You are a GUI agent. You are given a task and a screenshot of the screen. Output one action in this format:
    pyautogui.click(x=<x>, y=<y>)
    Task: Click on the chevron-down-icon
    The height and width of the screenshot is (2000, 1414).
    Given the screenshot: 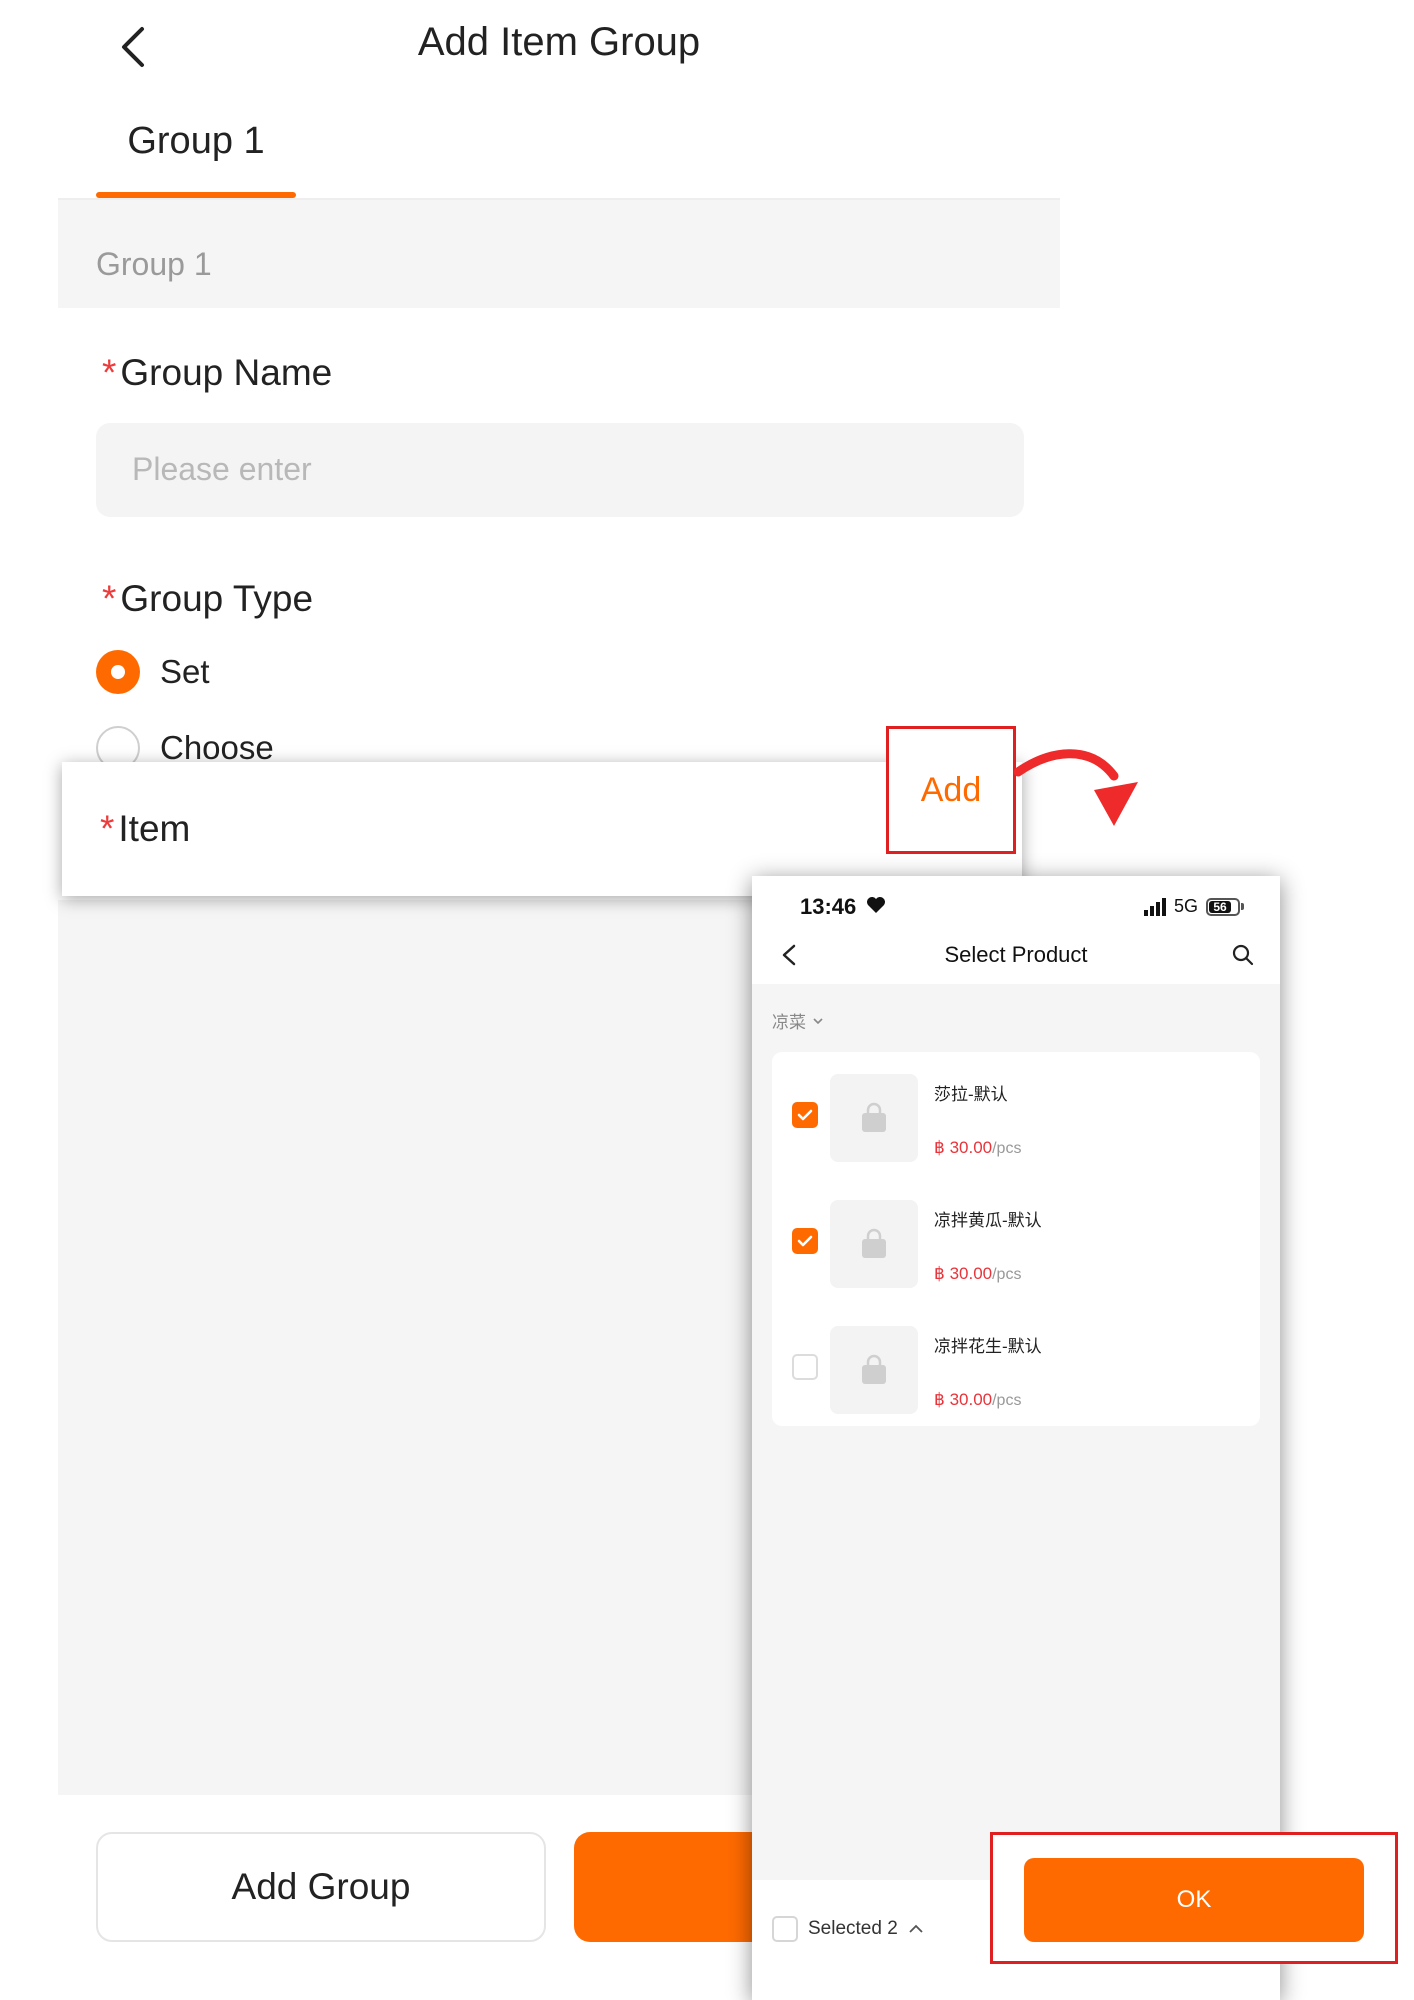 What is the action you would take?
    pyautogui.click(x=818, y=1020)
    